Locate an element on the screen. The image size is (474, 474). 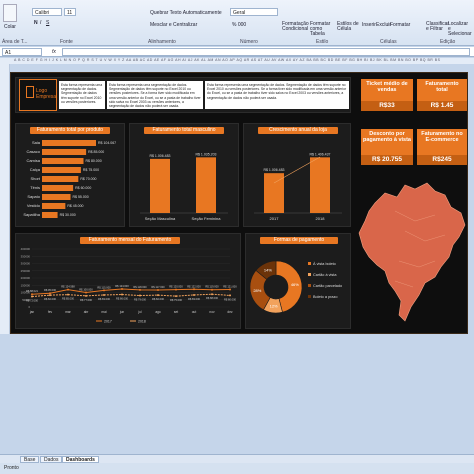
monthly-ytick: 200000 is located at coordinates (26, 278).